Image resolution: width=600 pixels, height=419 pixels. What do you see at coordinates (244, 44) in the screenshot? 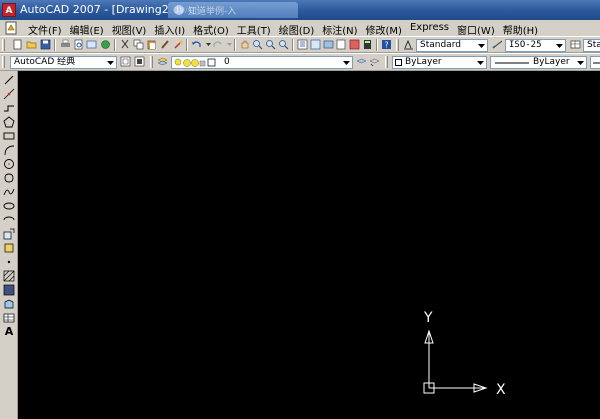
I see `pan-icon` at bounding box center [244, 44].